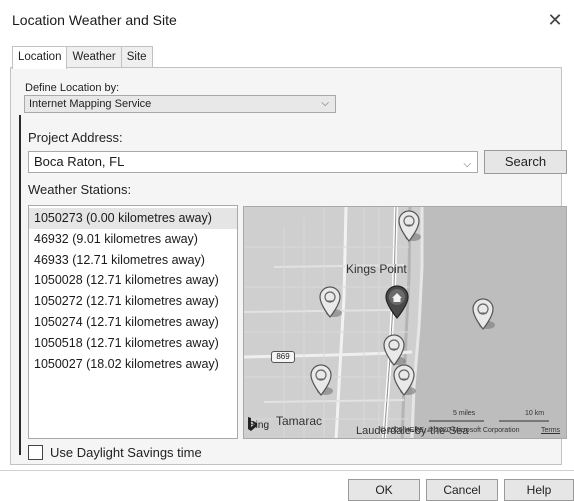 The image size is (574, 501). I want to click on ok-button: OK, so click(384, 490).